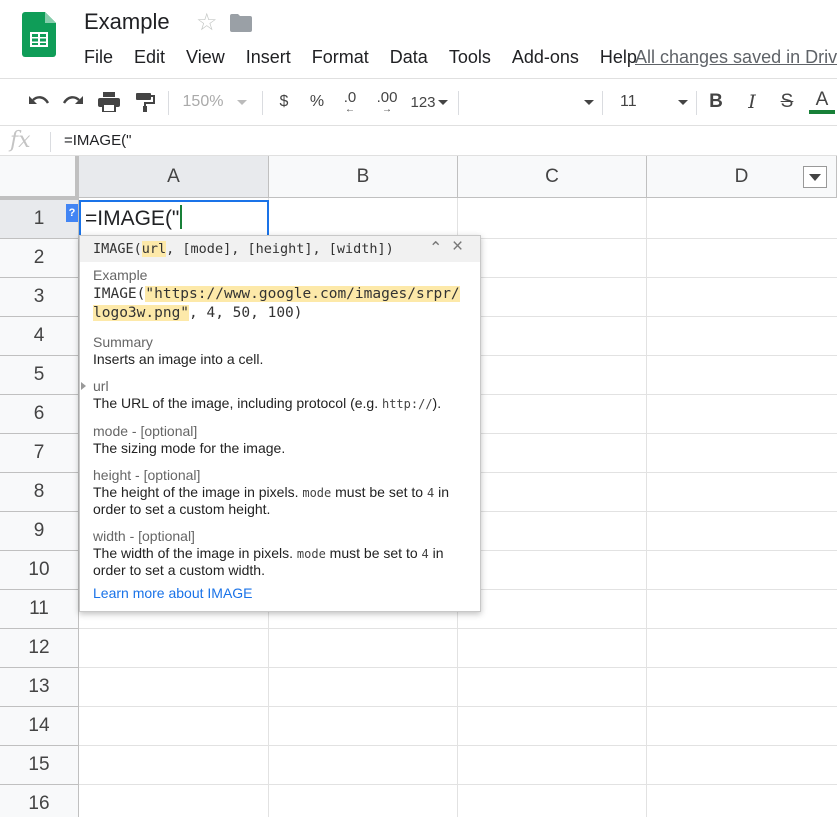 This screenshot has width=837, height=817. I want to click on redo-button, so click(73, 102).